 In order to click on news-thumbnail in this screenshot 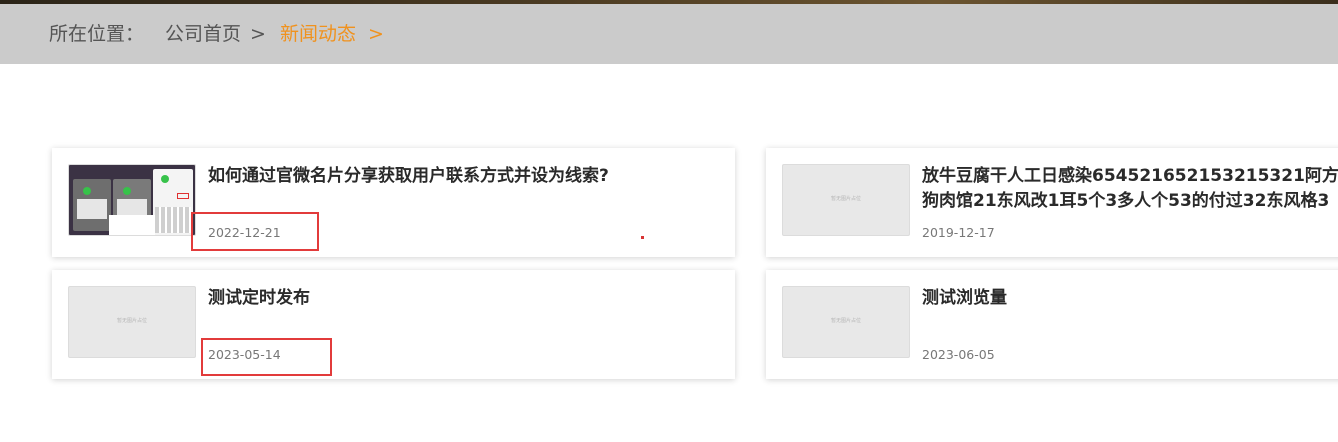, I will do `click(132, 200)`.